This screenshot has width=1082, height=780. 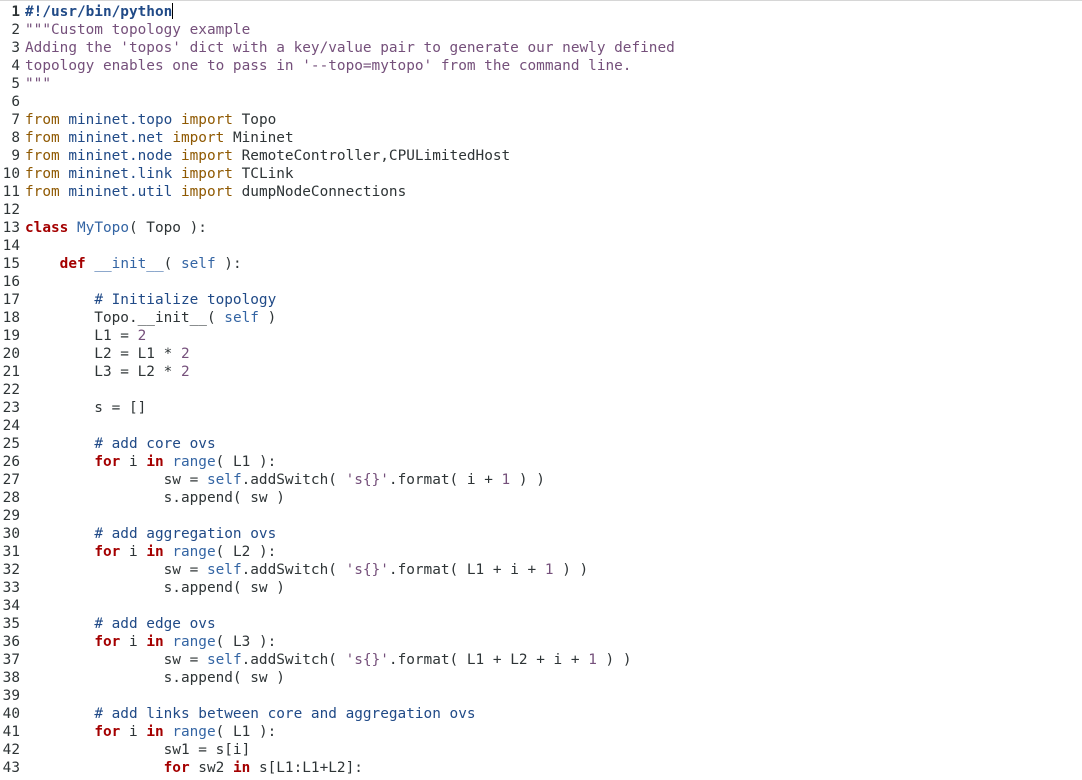 What do you see at coordinates (137, 30) in the screenshot?
I see `line-code: """Custom topology example` at bounding box center [137, 30].